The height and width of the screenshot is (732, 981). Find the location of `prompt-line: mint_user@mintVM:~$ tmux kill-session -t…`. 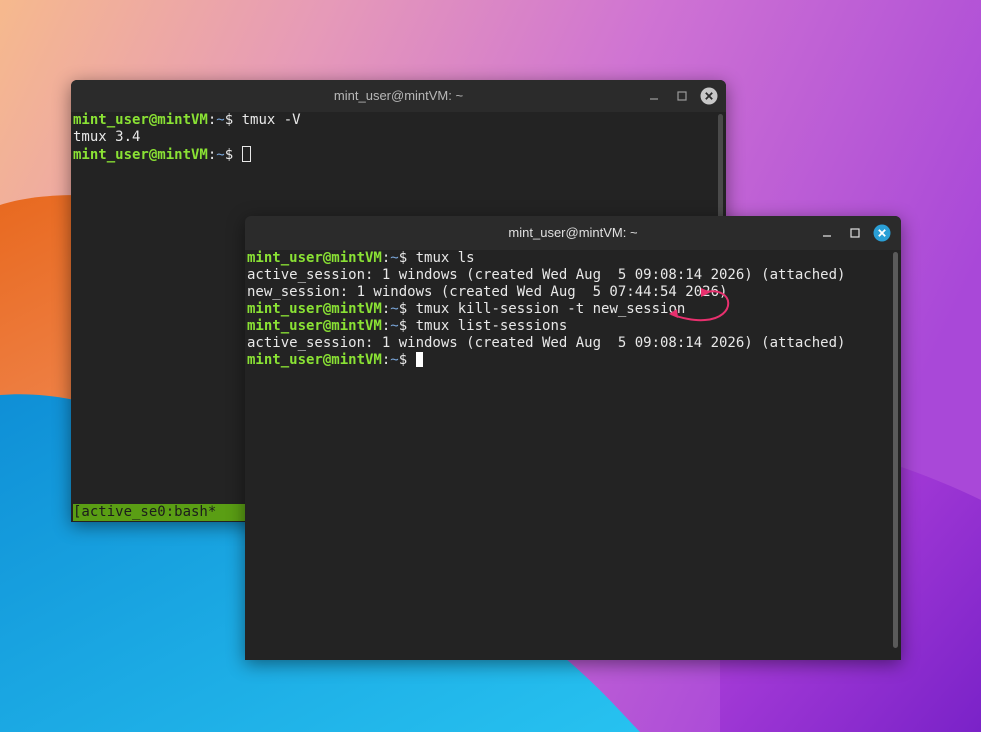

prompt-line: mint_user@mintVM:~$ tmux kill-session -t… is located at coordinates (568, 309).